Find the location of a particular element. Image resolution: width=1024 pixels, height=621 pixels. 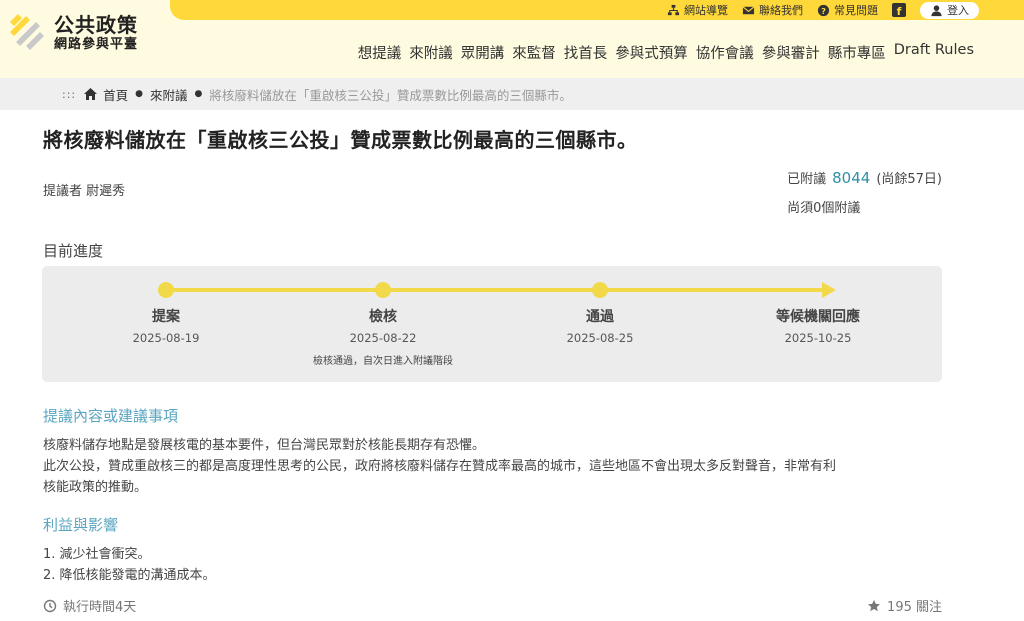

nav-item-audit: 參與審計 is located at coordinates (791, 52).